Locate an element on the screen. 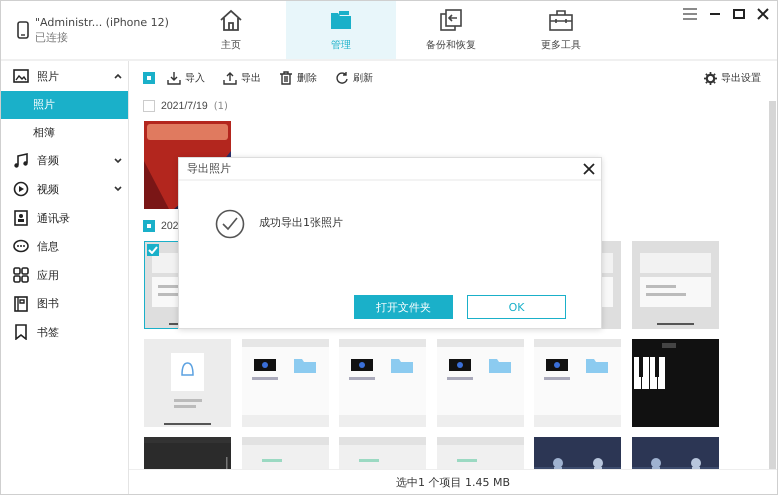 The image size is (778, 495). sidebar-item: 信息 is located at coordinates (64, 246).